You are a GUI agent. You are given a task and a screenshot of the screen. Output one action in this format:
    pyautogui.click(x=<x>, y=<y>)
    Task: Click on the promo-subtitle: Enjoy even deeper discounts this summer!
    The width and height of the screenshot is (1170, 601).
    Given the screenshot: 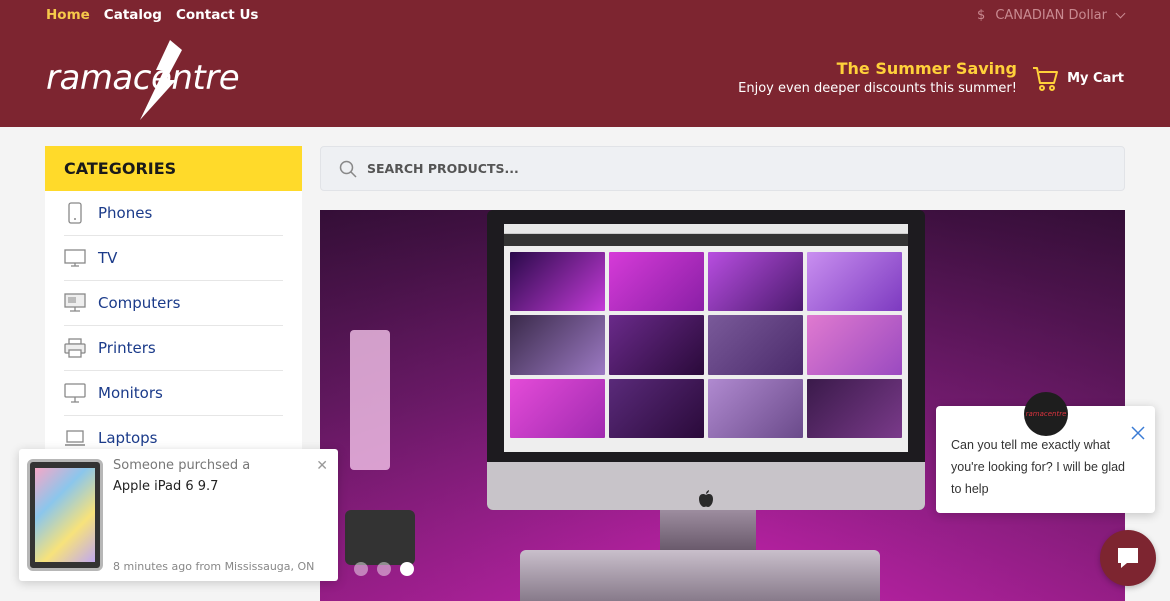 What is the action you would take?
    pyautogui.click(x=877, y=88)
    